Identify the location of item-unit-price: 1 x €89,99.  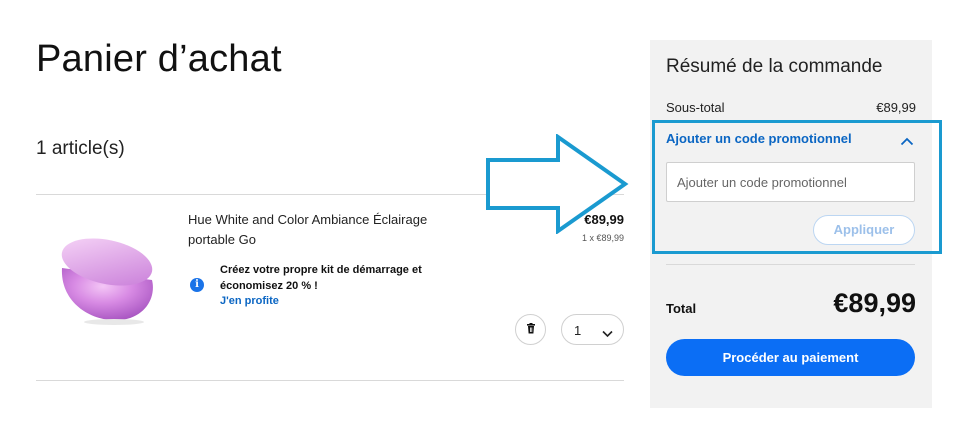
(602, 238).